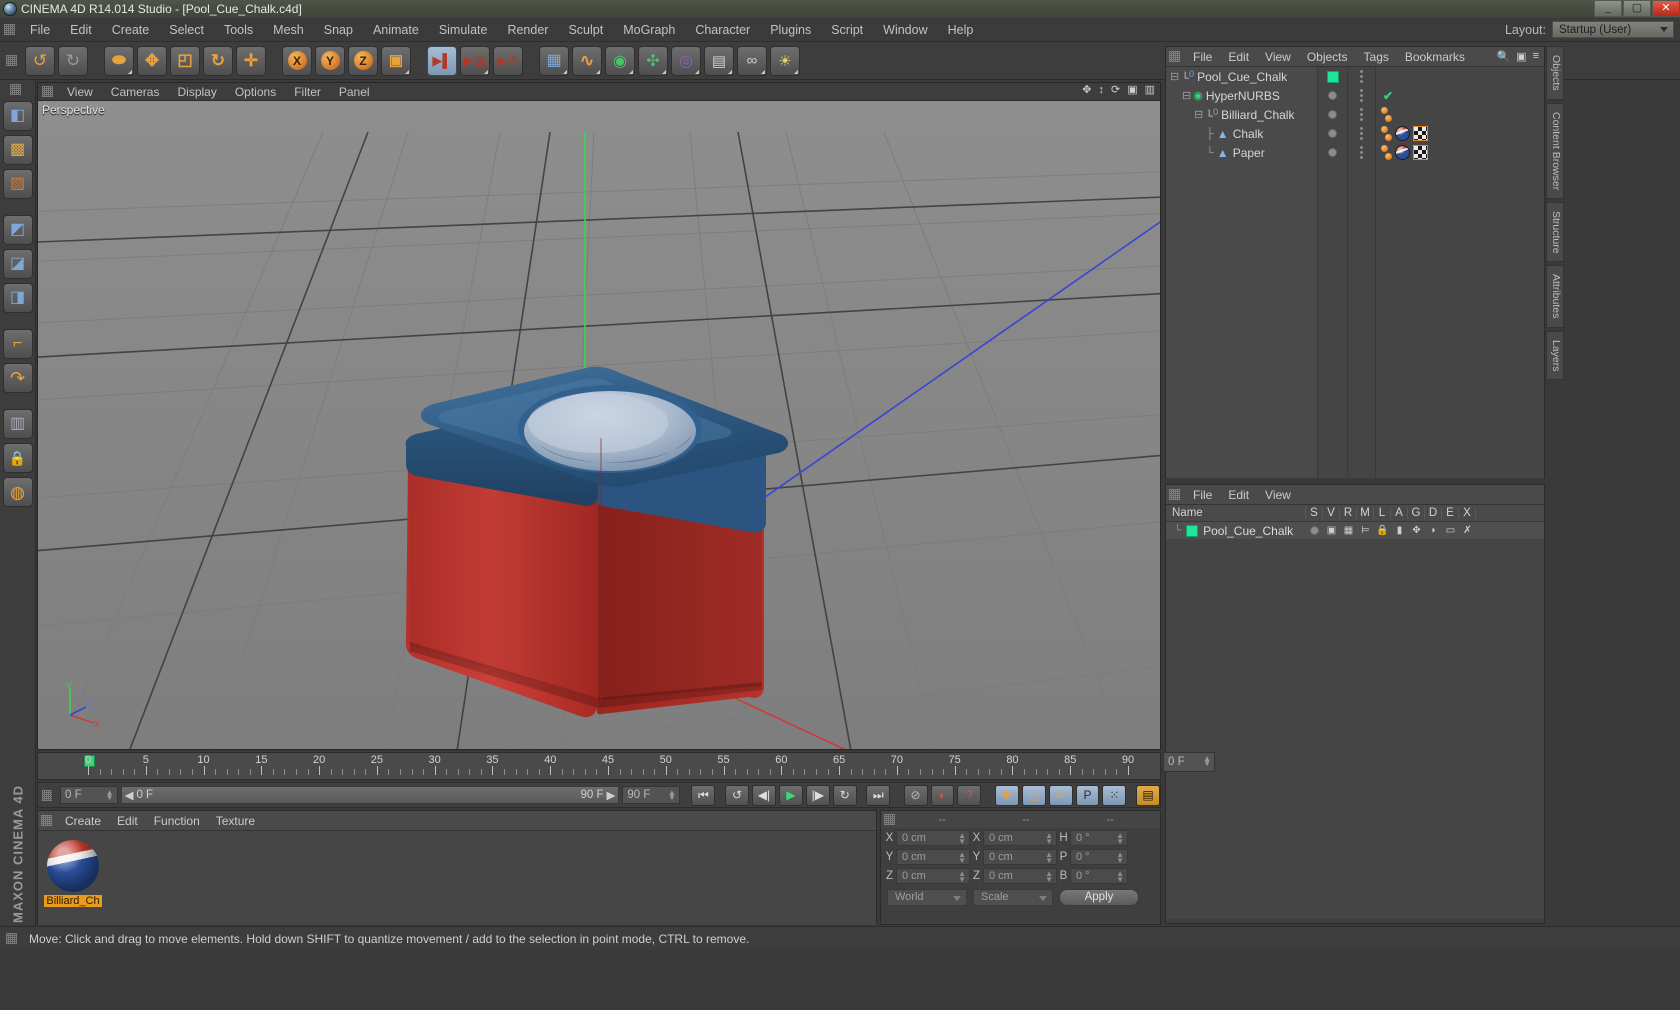  I want to click on material-list: Billiard_Ch, so click(457, 878).